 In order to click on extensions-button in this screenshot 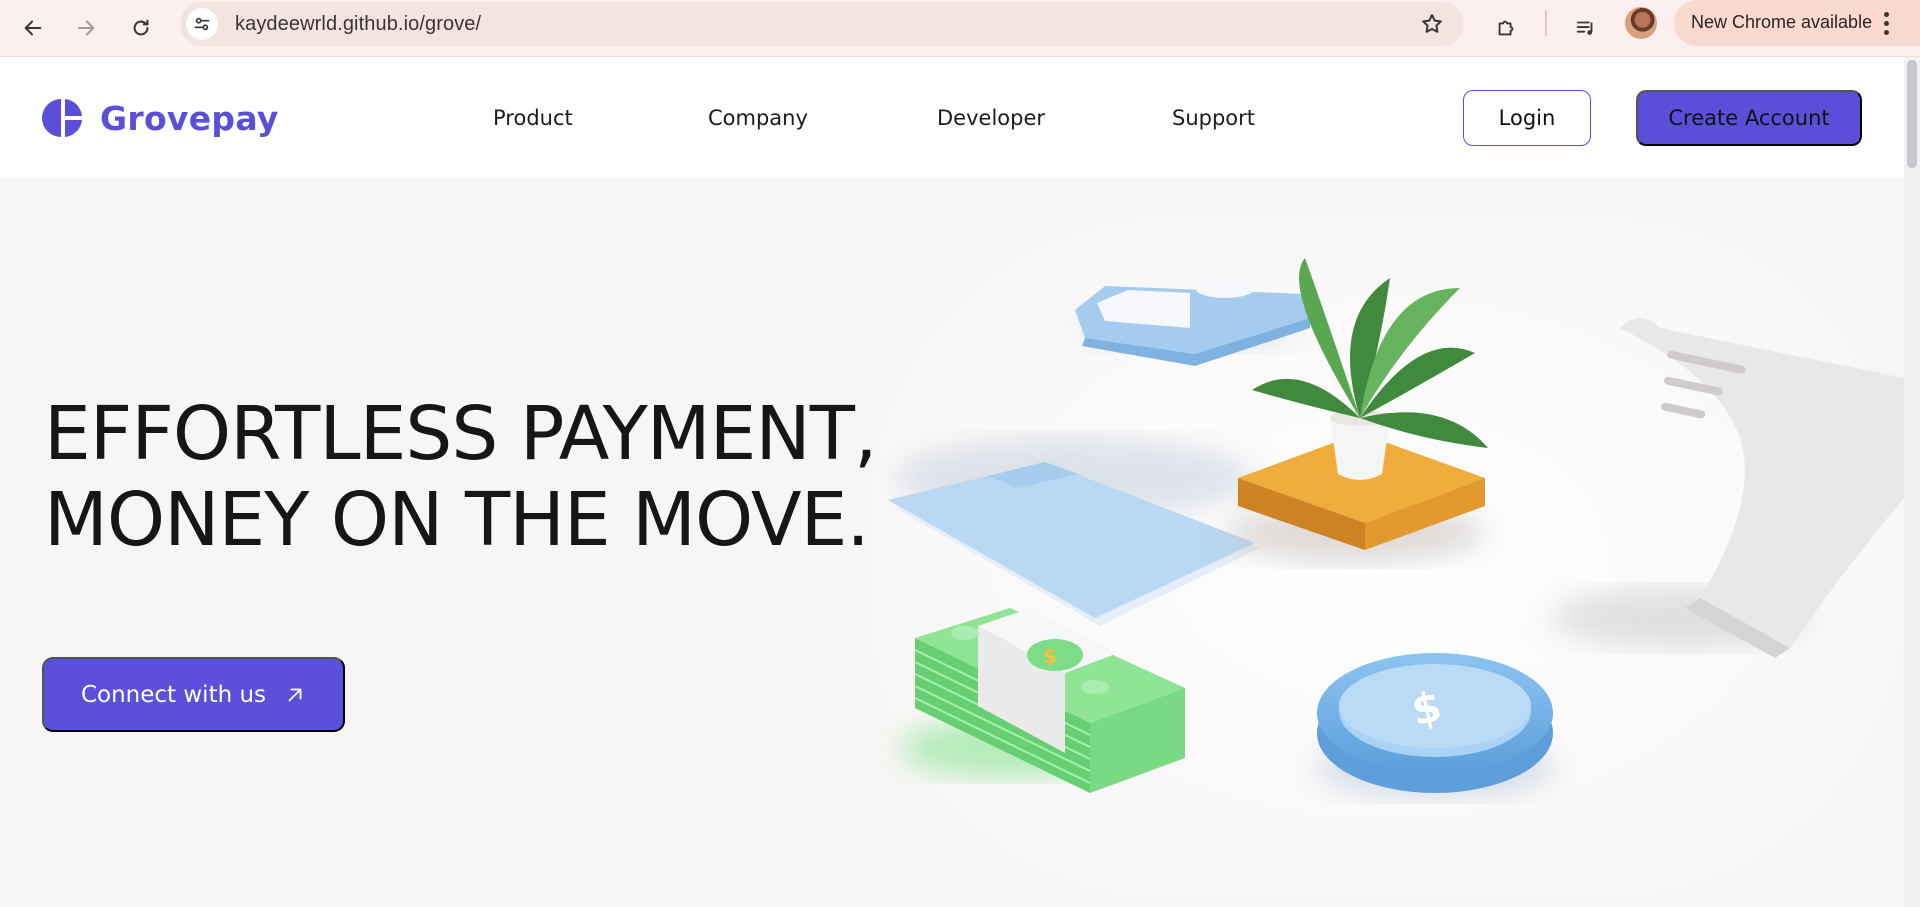, I will do `click(1506, 28)`.